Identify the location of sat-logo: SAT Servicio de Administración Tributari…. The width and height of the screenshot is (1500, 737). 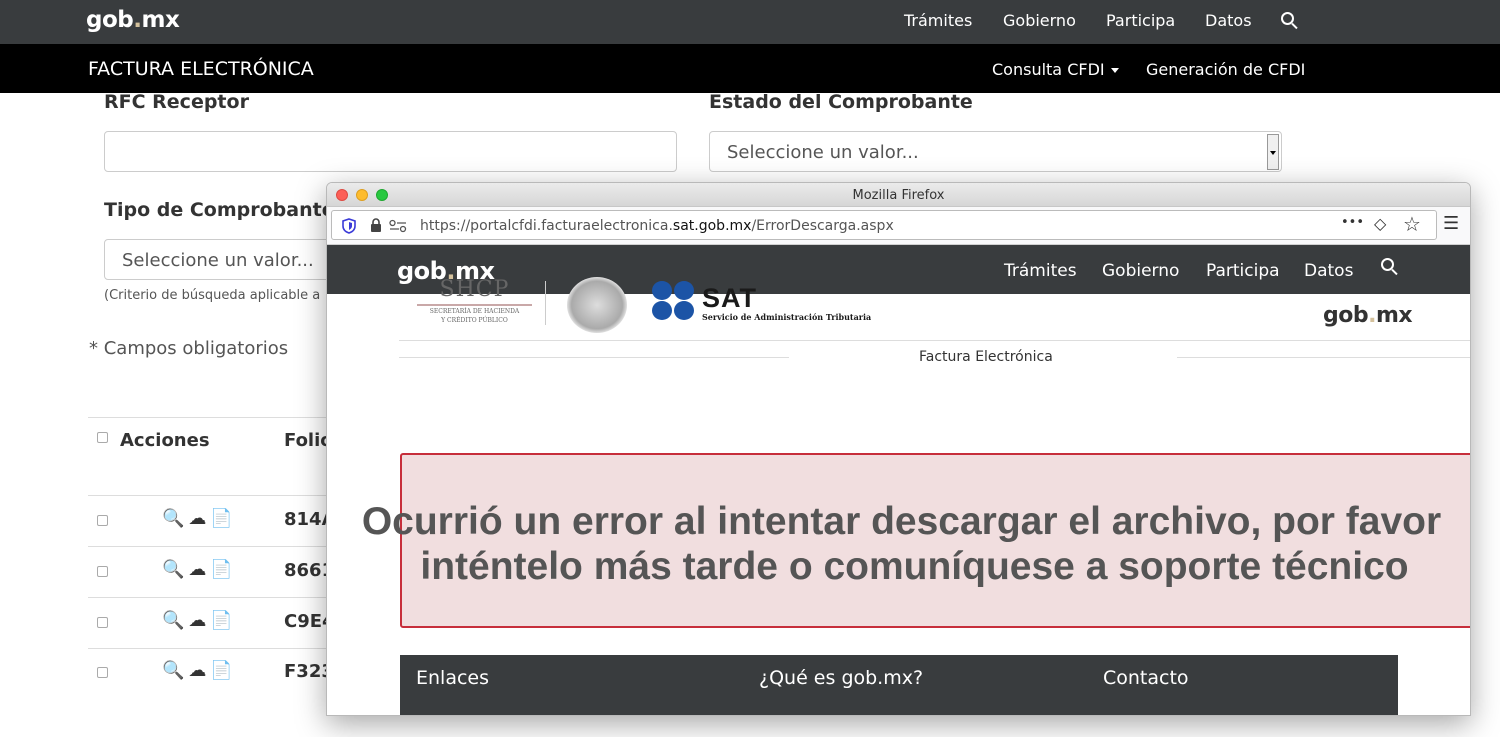
(787, 302).